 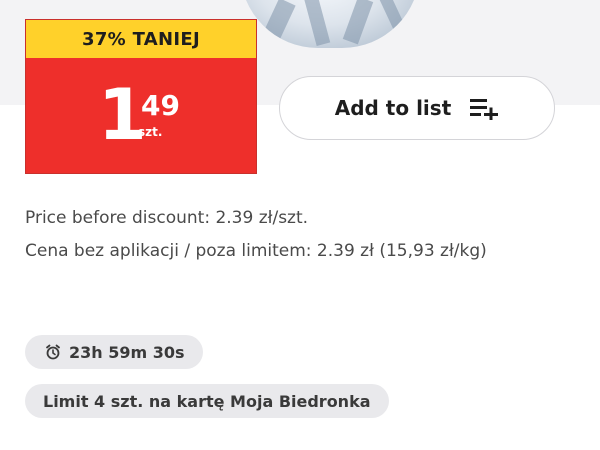 I want to click on price-badge: 37% TANIEJ 1 49 szt., so click(x=141, y=96).